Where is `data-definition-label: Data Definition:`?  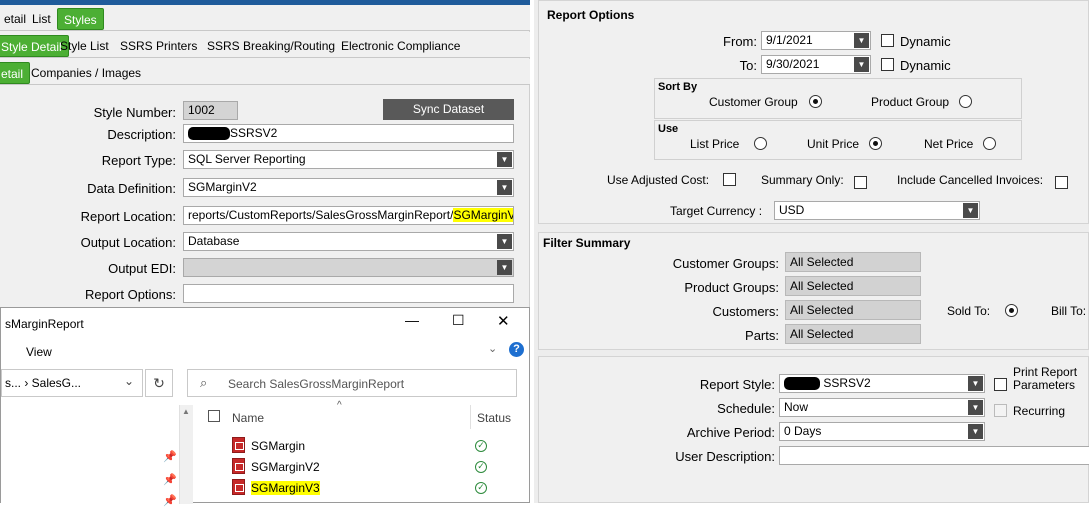
data-definition-label: Data Definition: is located at coordinates (131, 188).